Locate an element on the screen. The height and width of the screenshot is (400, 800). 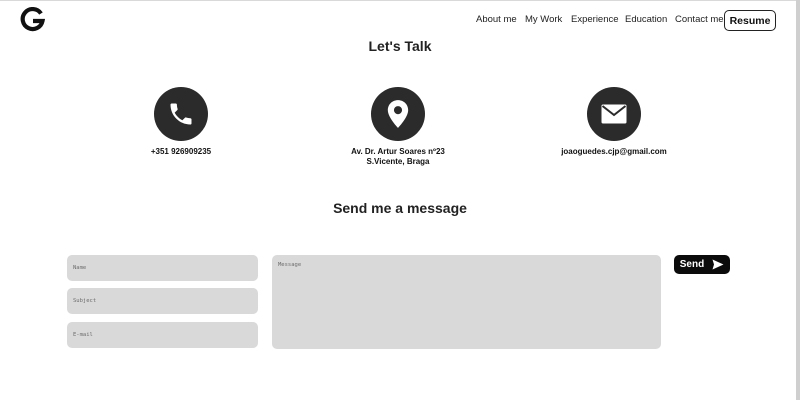
location-icon-circle is located at coordinates (398, 114).